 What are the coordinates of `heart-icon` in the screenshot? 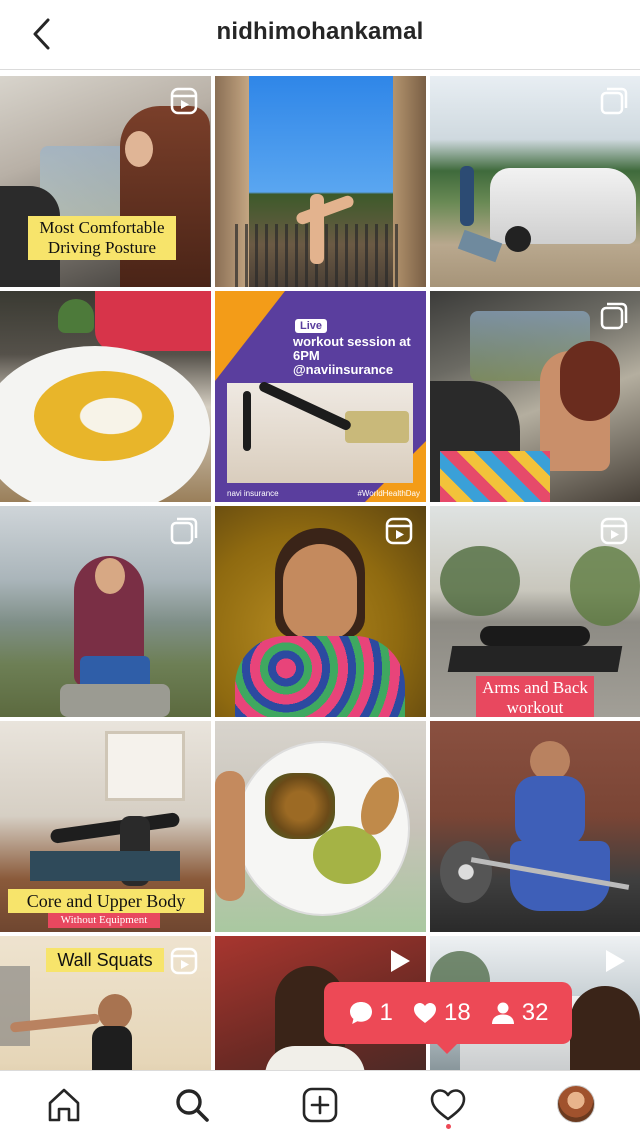 It's located at (424, 1013).